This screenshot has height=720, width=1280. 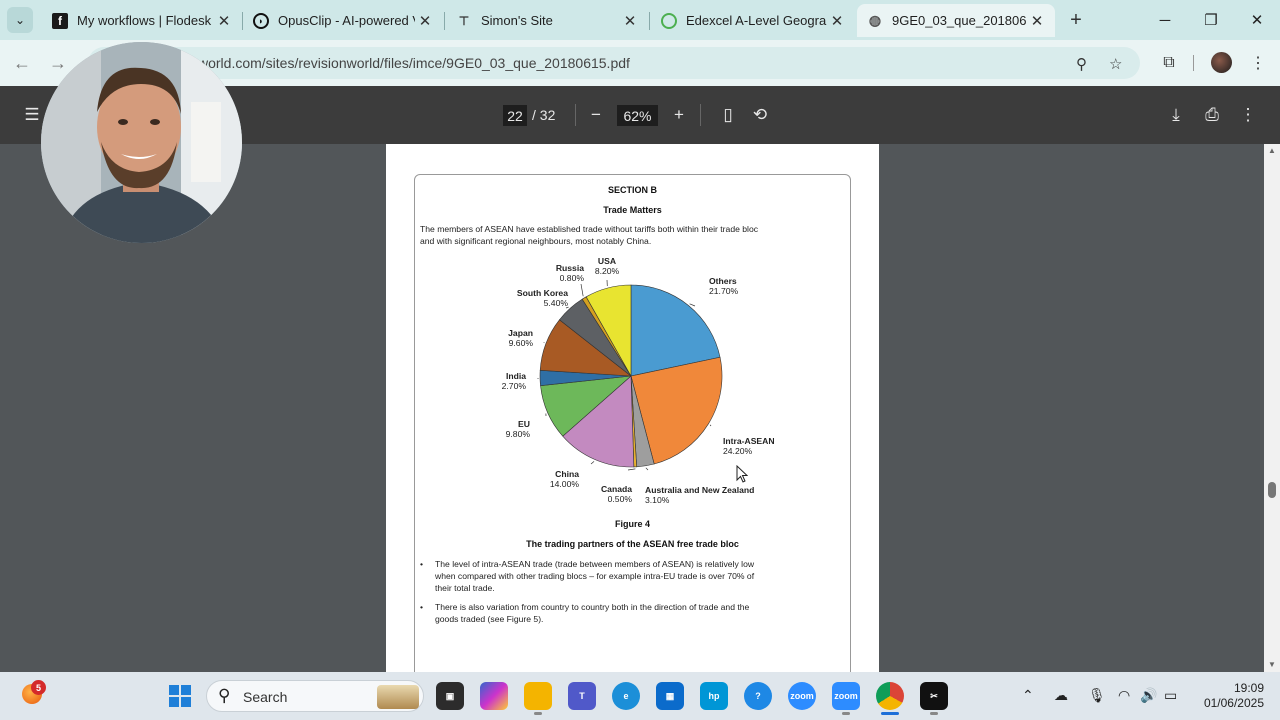 What do you see at coordinates (1028, 695) in the screenshot?
I see `chevron-up-icon: ⌃` at bounding box center [1028, 695].